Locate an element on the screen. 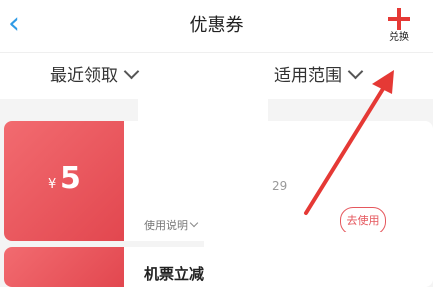  filter-scope-dropdown: 适用范围 is located at coordinates (319, 76).